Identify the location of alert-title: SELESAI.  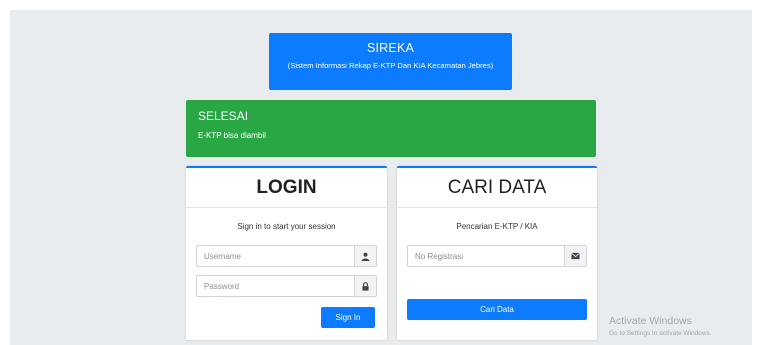
(223, 116).